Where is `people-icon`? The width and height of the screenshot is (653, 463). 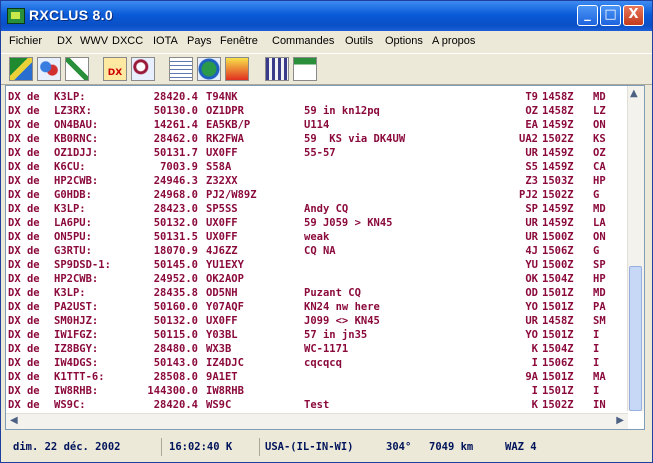
people-icon is located at coordinates (49, 69).